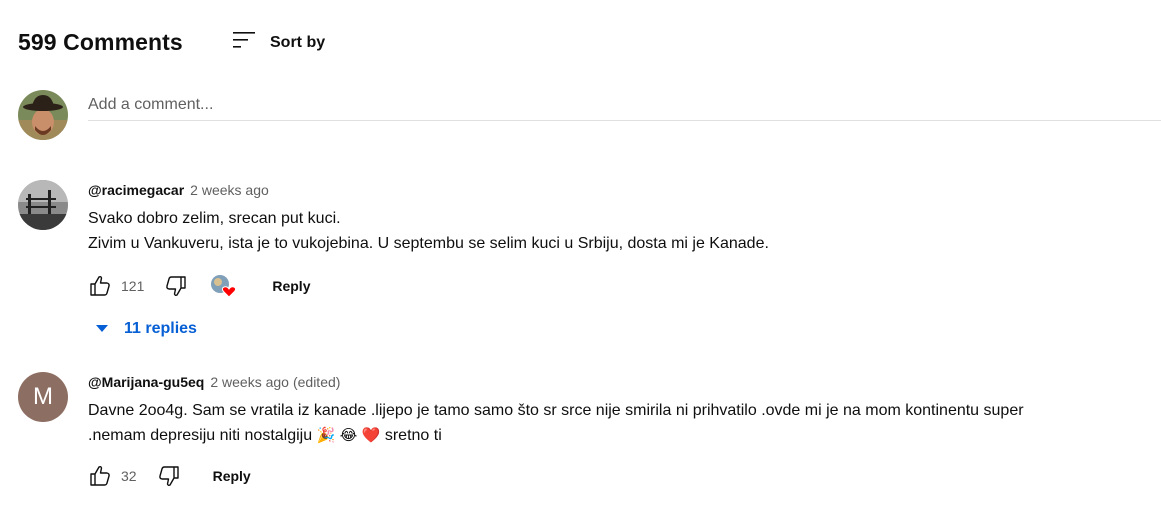 This screenshot has width=1161, height=510. I want to click on comment-line: Svako dobro zelim, srecan put kuci., so click(214, 218).